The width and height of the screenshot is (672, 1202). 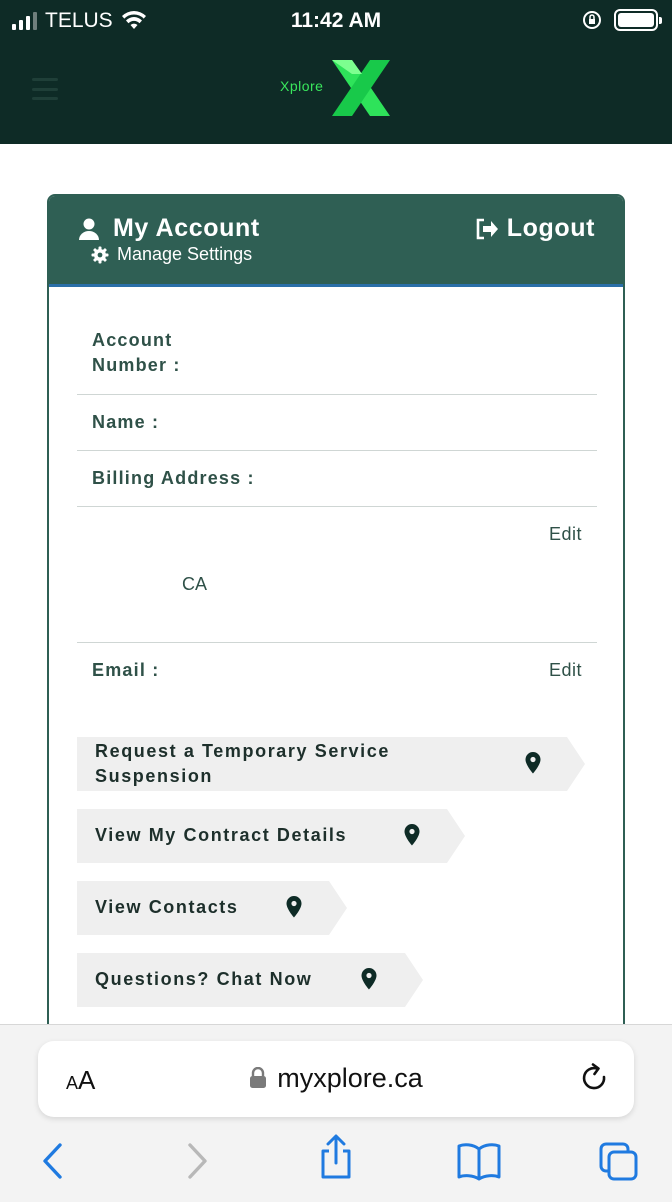 What do you see at coordinates (126, 670) in the screenshot?
I see `email-label: Email :` at bounding box center [126, 670].